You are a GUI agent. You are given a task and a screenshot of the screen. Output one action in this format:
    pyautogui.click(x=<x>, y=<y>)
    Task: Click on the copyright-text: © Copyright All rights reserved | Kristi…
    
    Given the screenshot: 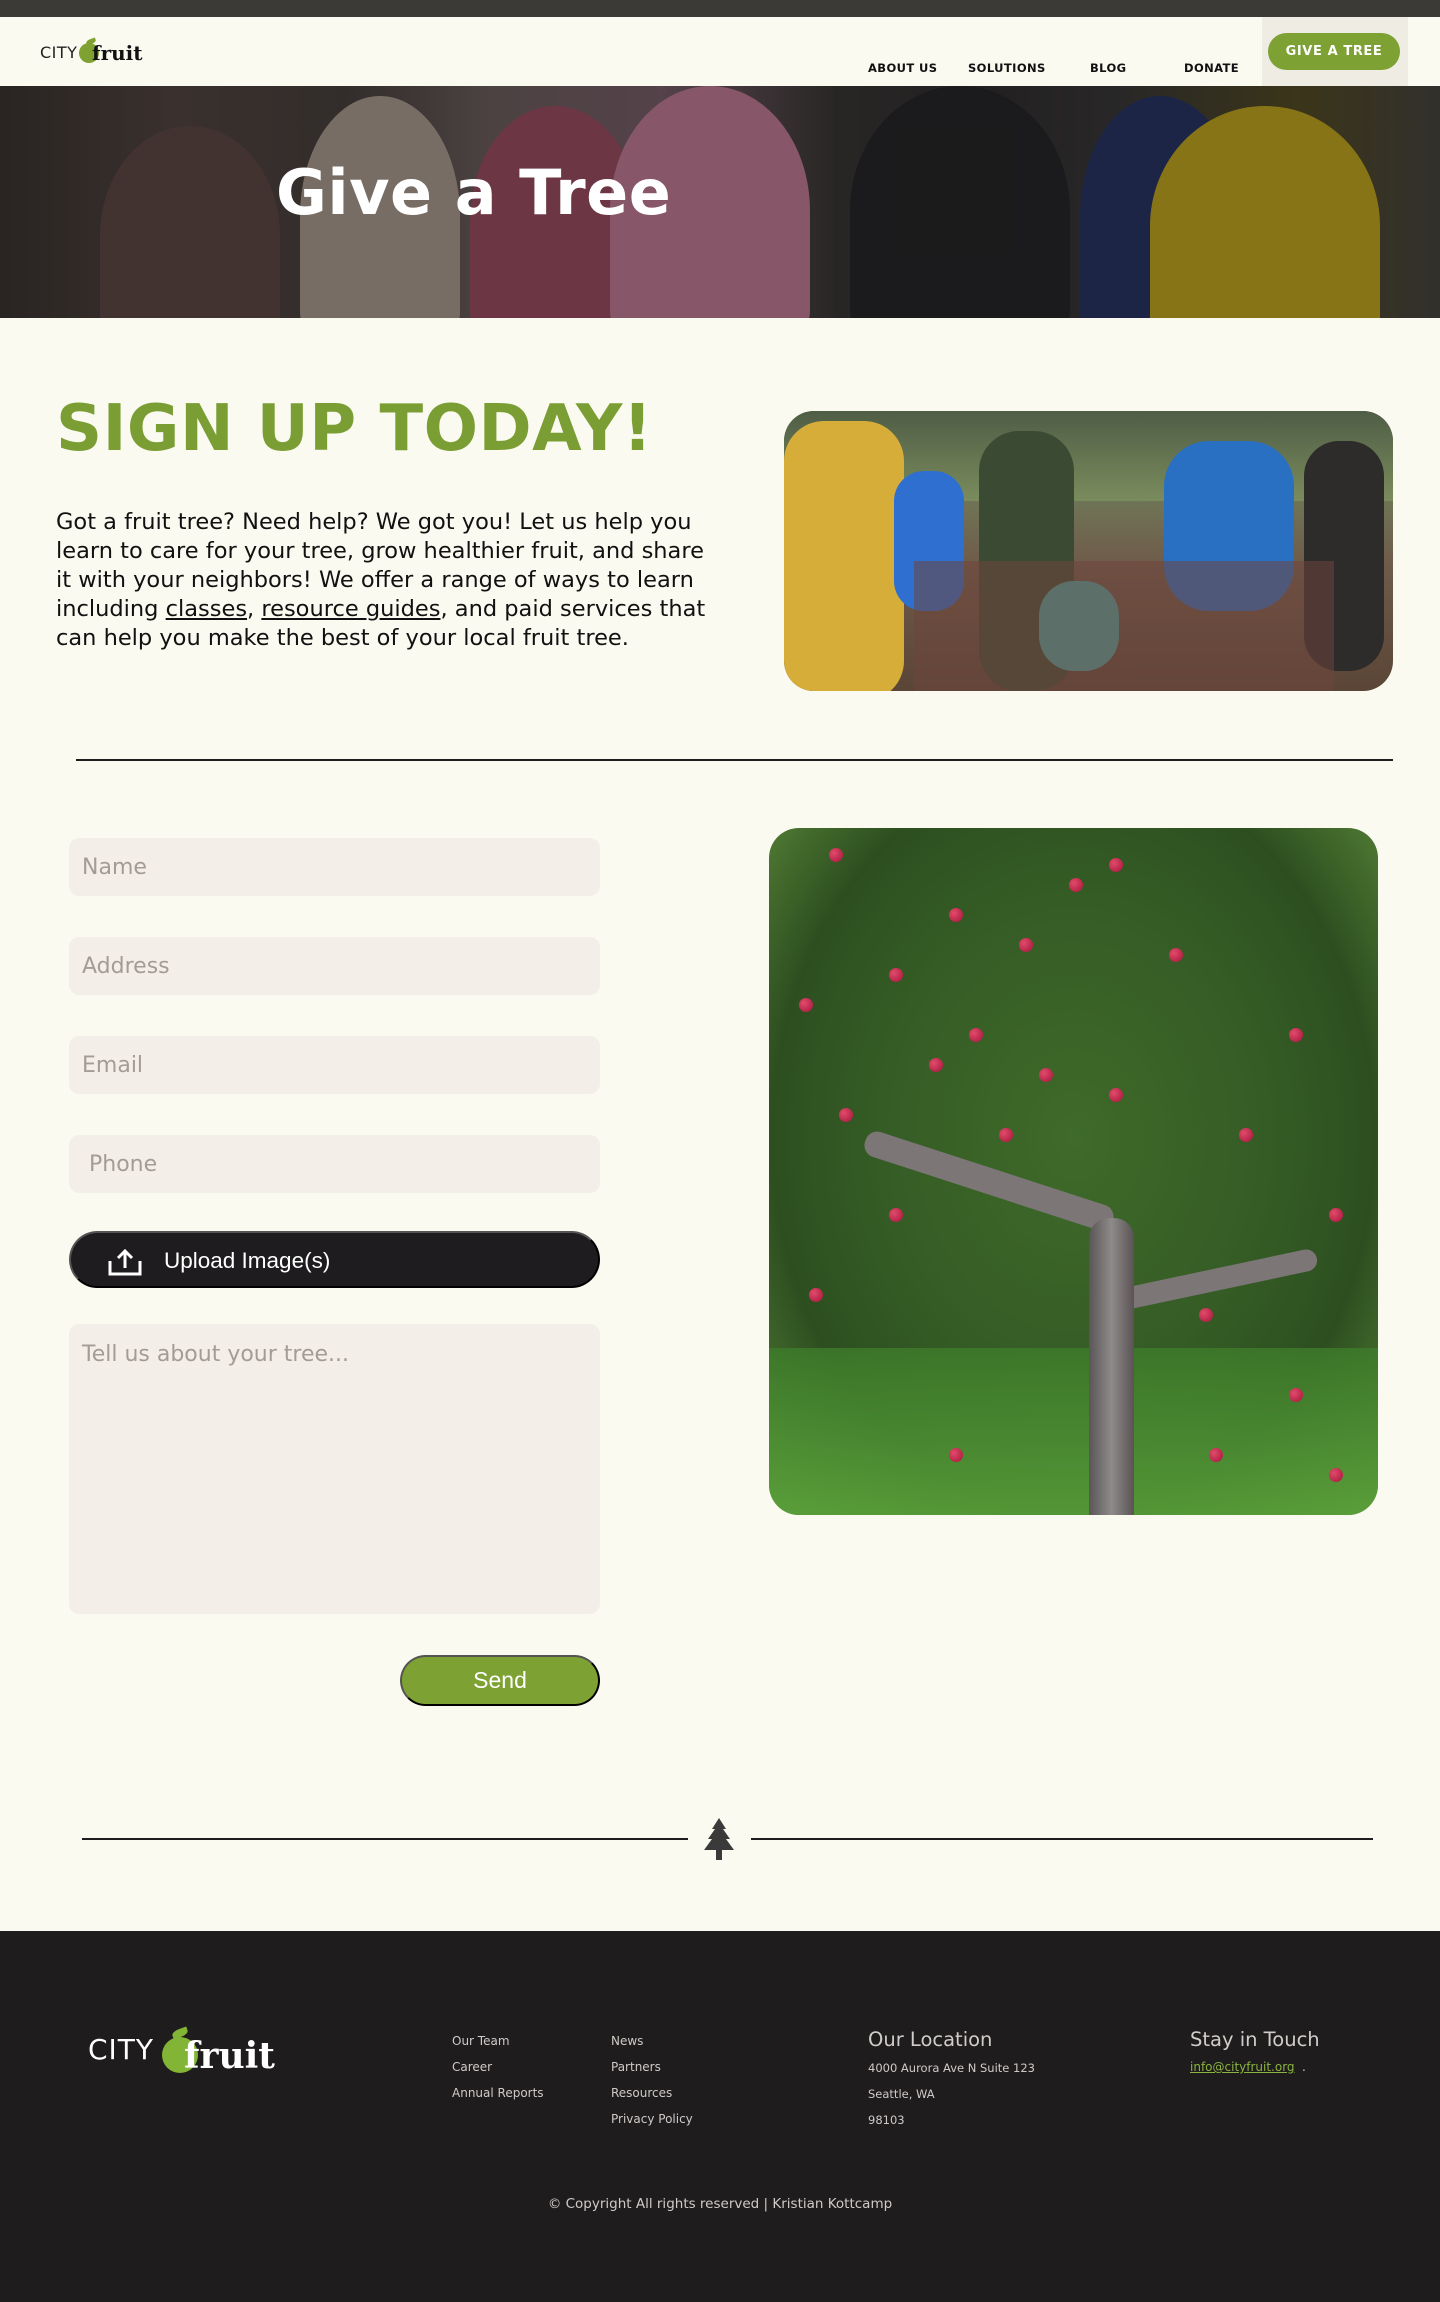 What is the action you would take?
    pyautogui.click(x=720, y=2204)
    